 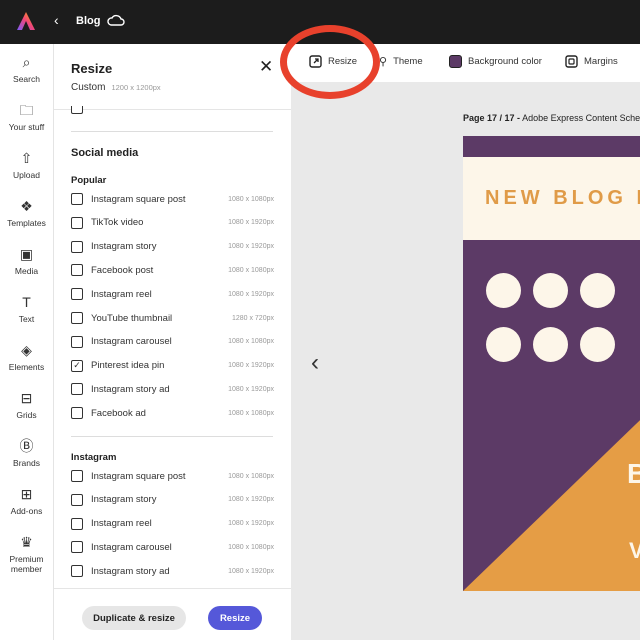 What do you see at coordinates (26, 398) in the screenshot?
I see `grids-icon: ⊟` at bounding box center [26, 398].